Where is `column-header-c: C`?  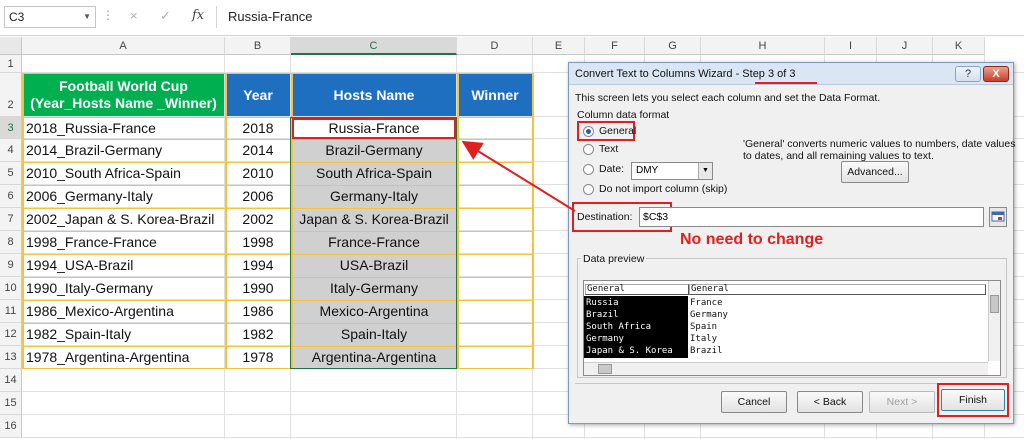 column-header-c: C is located at coordinates (374, 46).